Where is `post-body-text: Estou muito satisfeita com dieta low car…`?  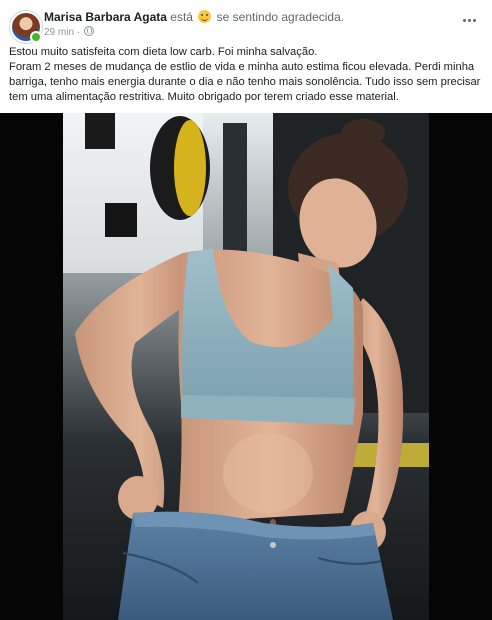 post-body-text: Estou muito satisfeita com dieta low car… is located at coordinates (247, 75).